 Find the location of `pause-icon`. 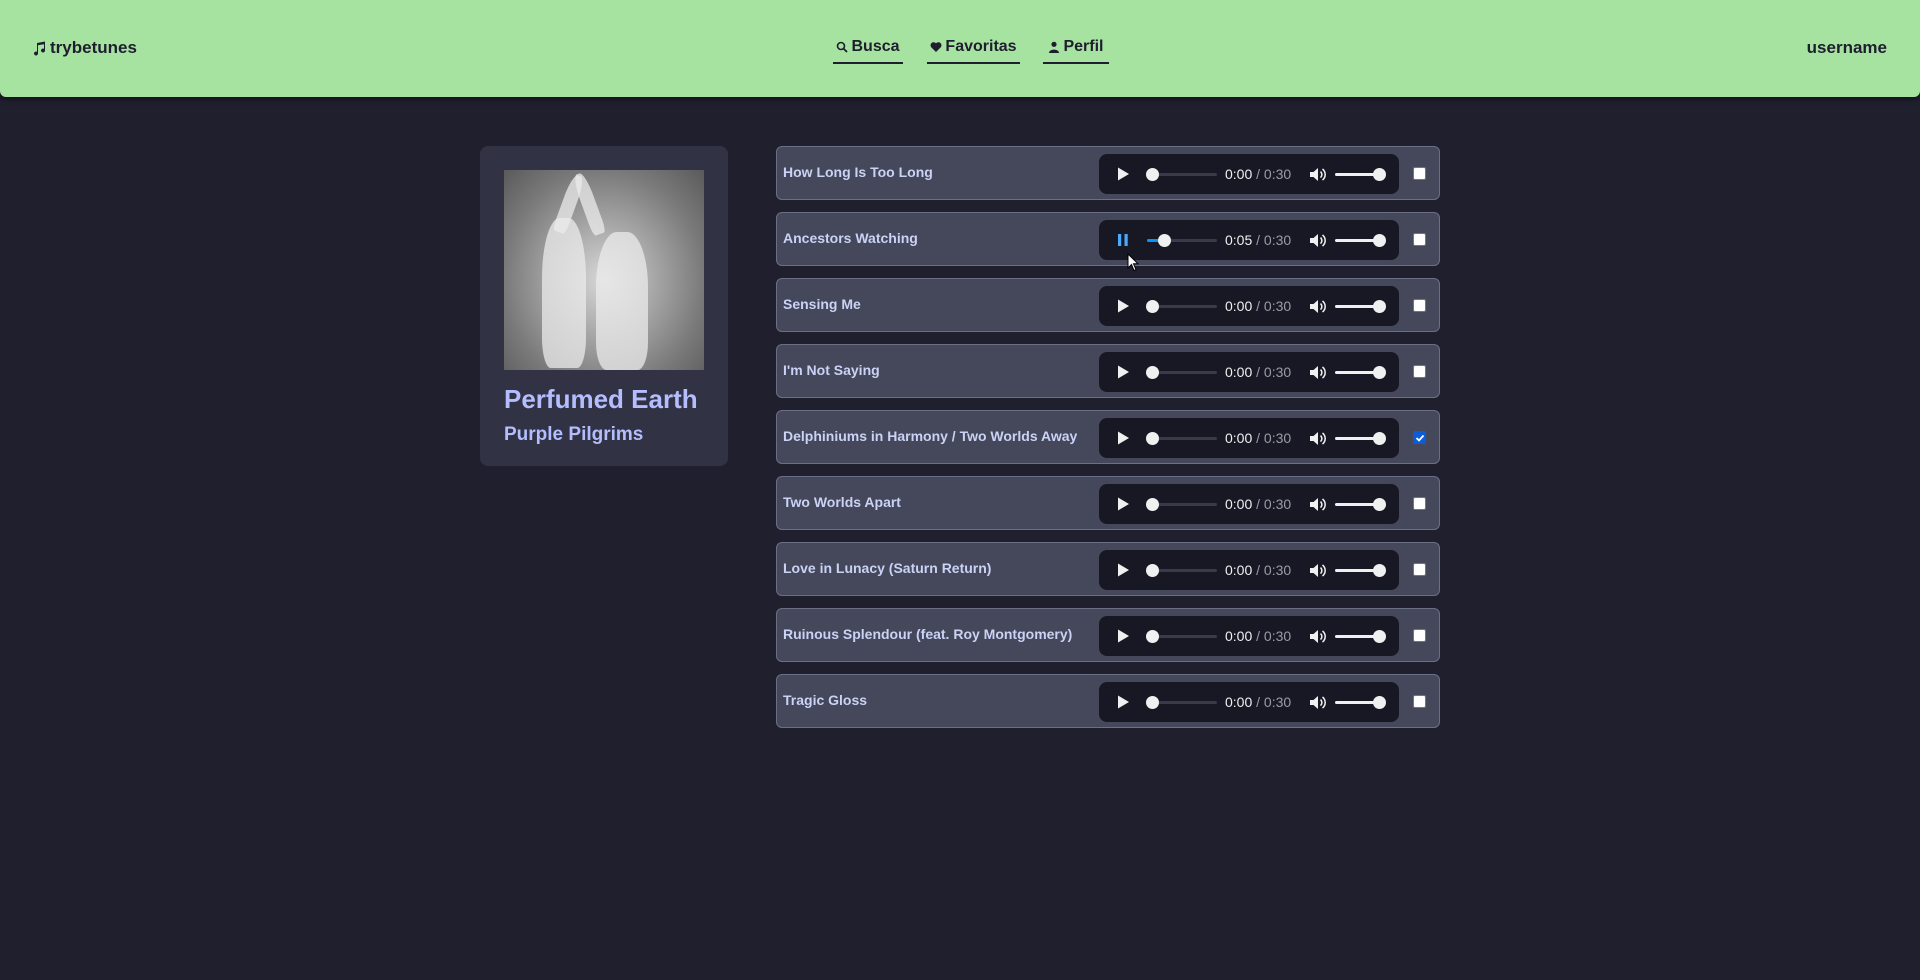

pause-icon is located at coordinates (1123, 240).